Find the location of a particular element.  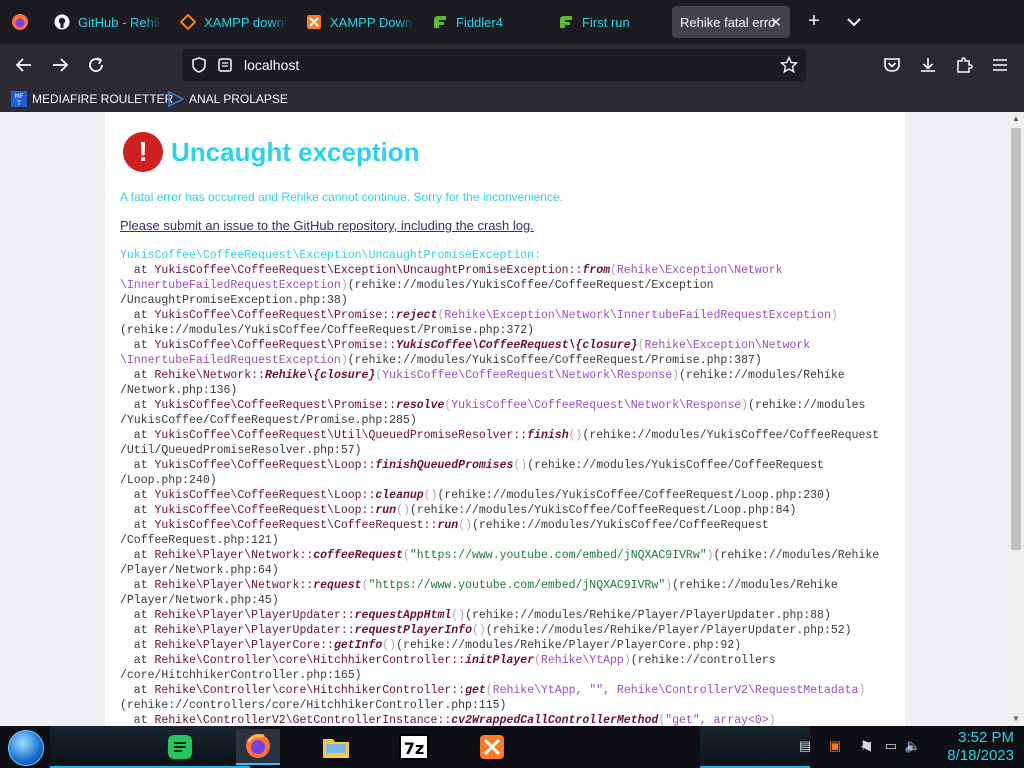

tab-label: GitHub - Rehike is located at coordinates (120, 22).